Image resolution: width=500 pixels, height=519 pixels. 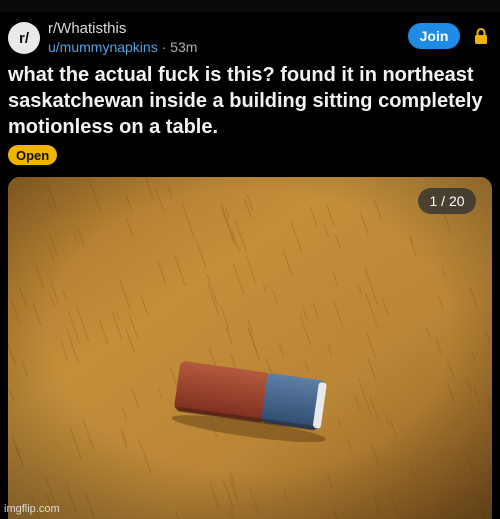 What do you see at coordinates (24, 38) in the screenshot?
I see `subreddit-icon: r/` at bounding box center [24, 38].